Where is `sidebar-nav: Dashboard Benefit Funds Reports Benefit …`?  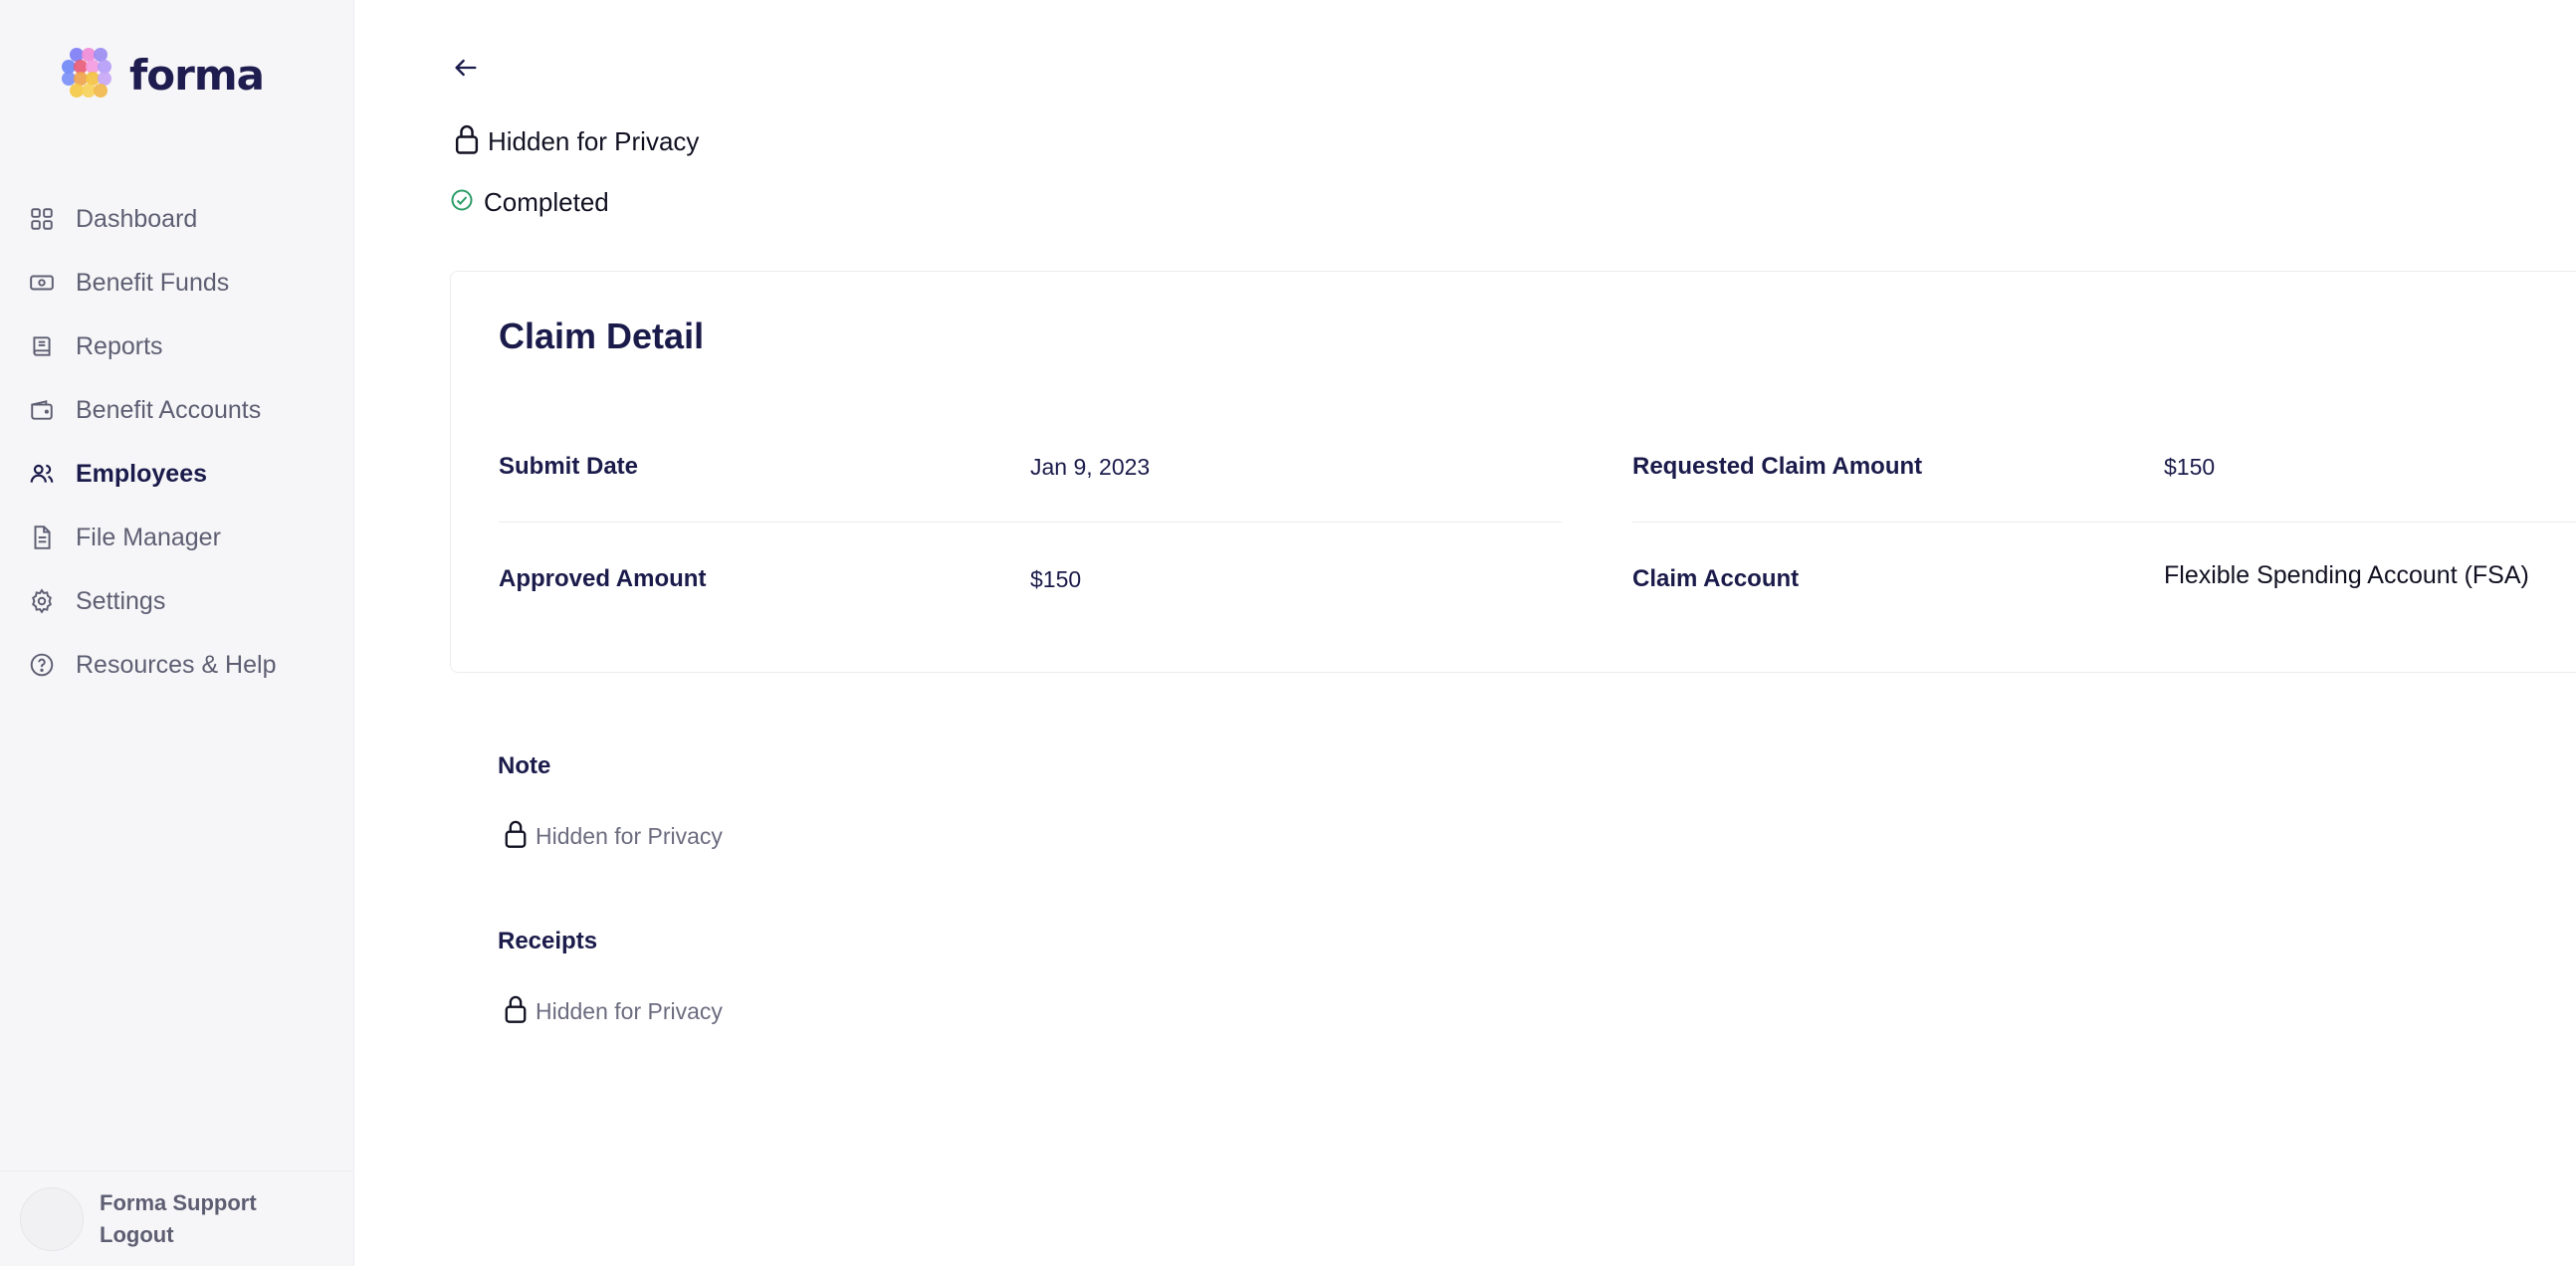
sidebar-nav: Dashboard Benefit Funds Reports Benefit … is located at coordinates (177, 442).